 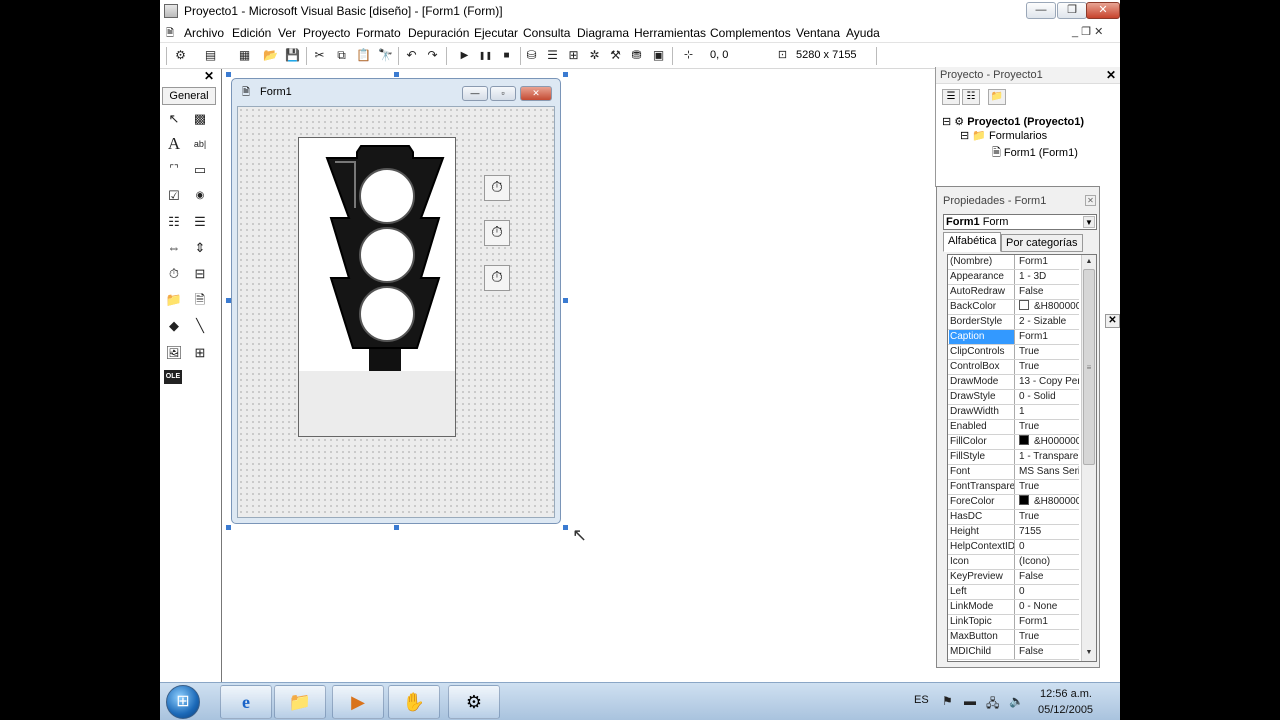 I want to click on ie-task-icon: e, so click(x=246, y=702).